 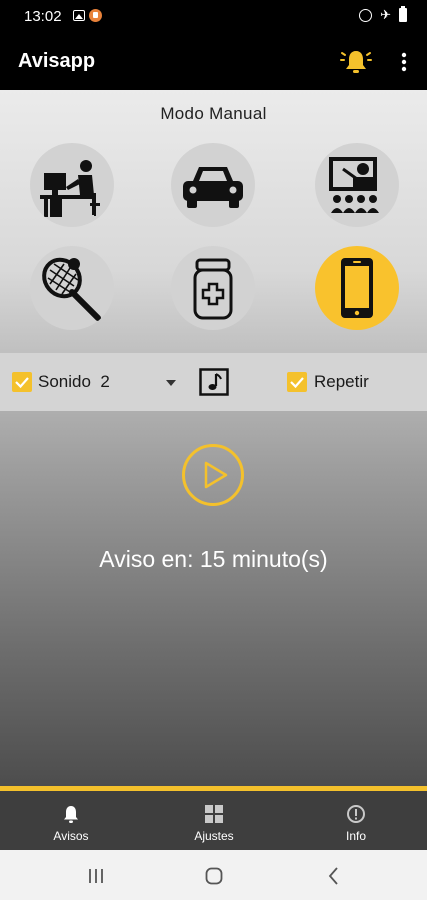 I want to click on bottom-navigation: Avisos Ajustes Info, so click(x=213, y=818).